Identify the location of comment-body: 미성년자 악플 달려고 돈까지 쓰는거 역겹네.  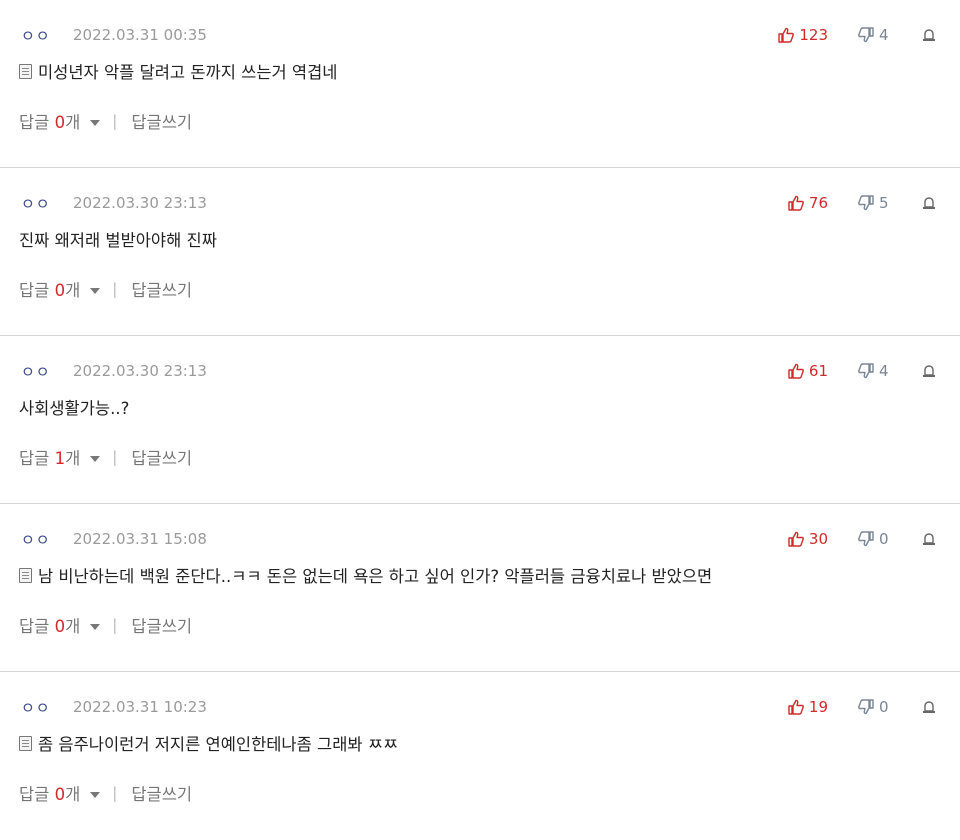
(178, 71).